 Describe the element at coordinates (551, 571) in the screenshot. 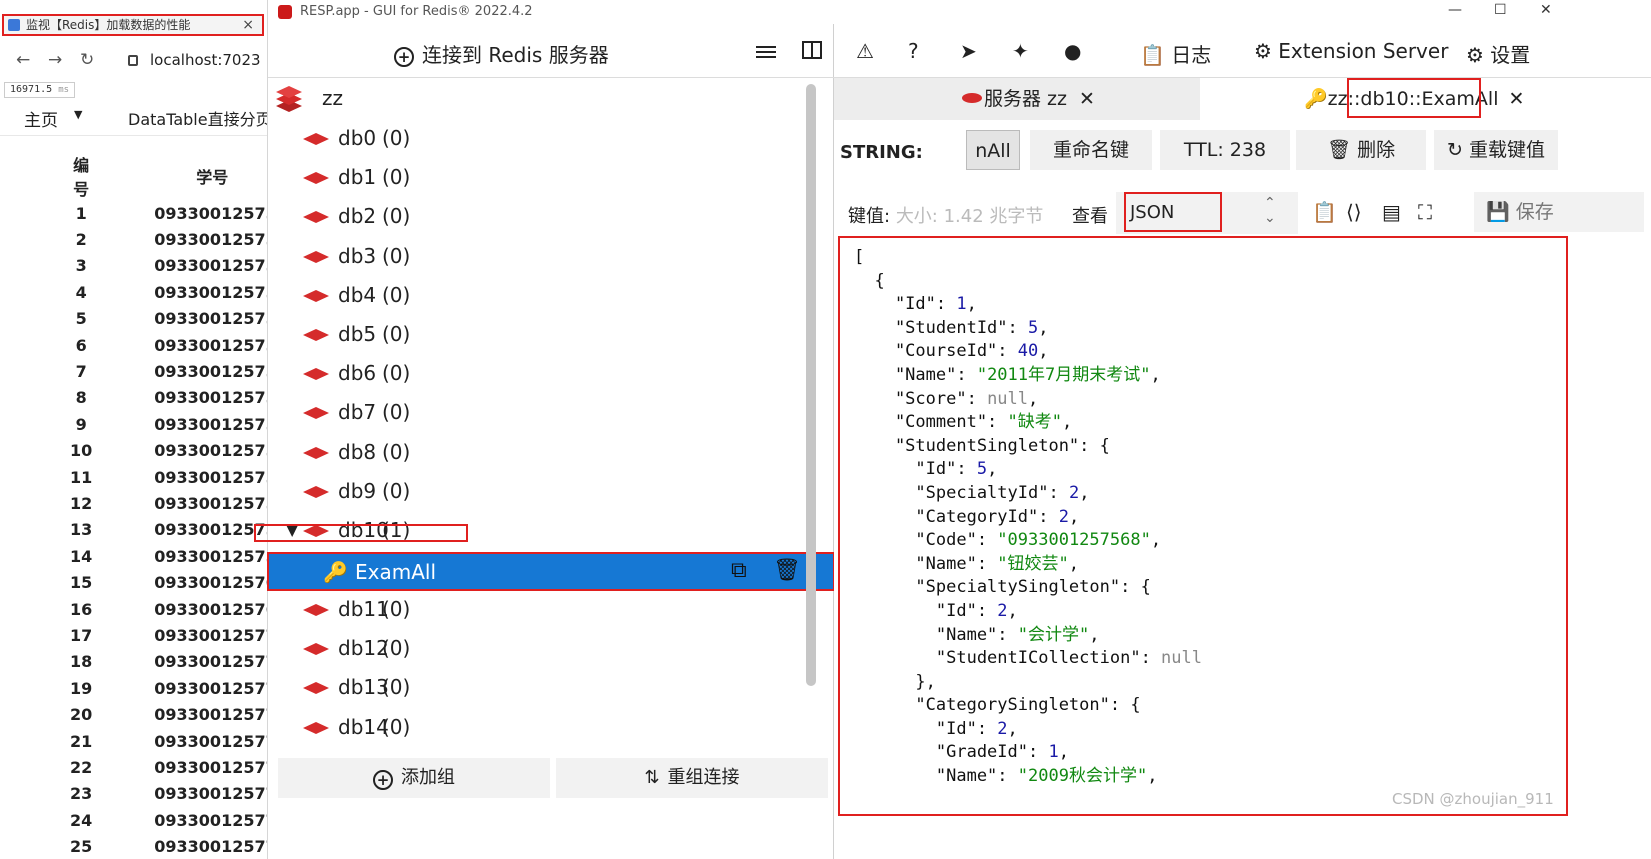

I see `key-item-examall: 🔑 ExamAll ⧉ 🗑` at that location.